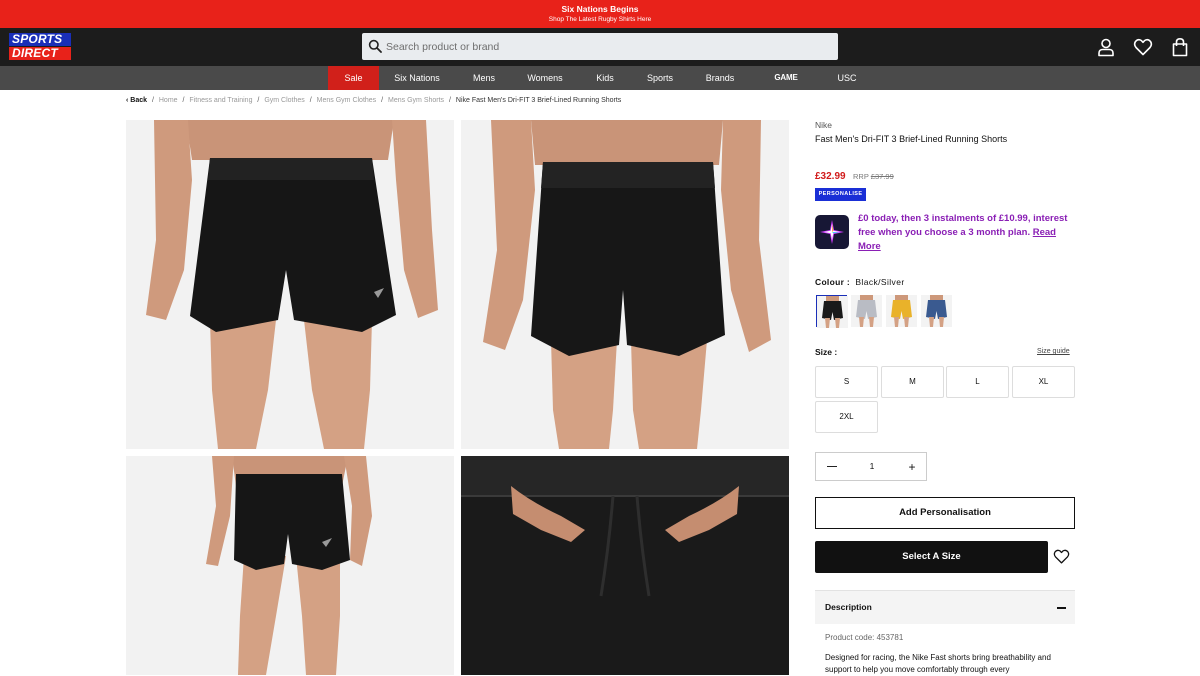  I want to click on quantity-stepper: 1 +, so click(871, 466).